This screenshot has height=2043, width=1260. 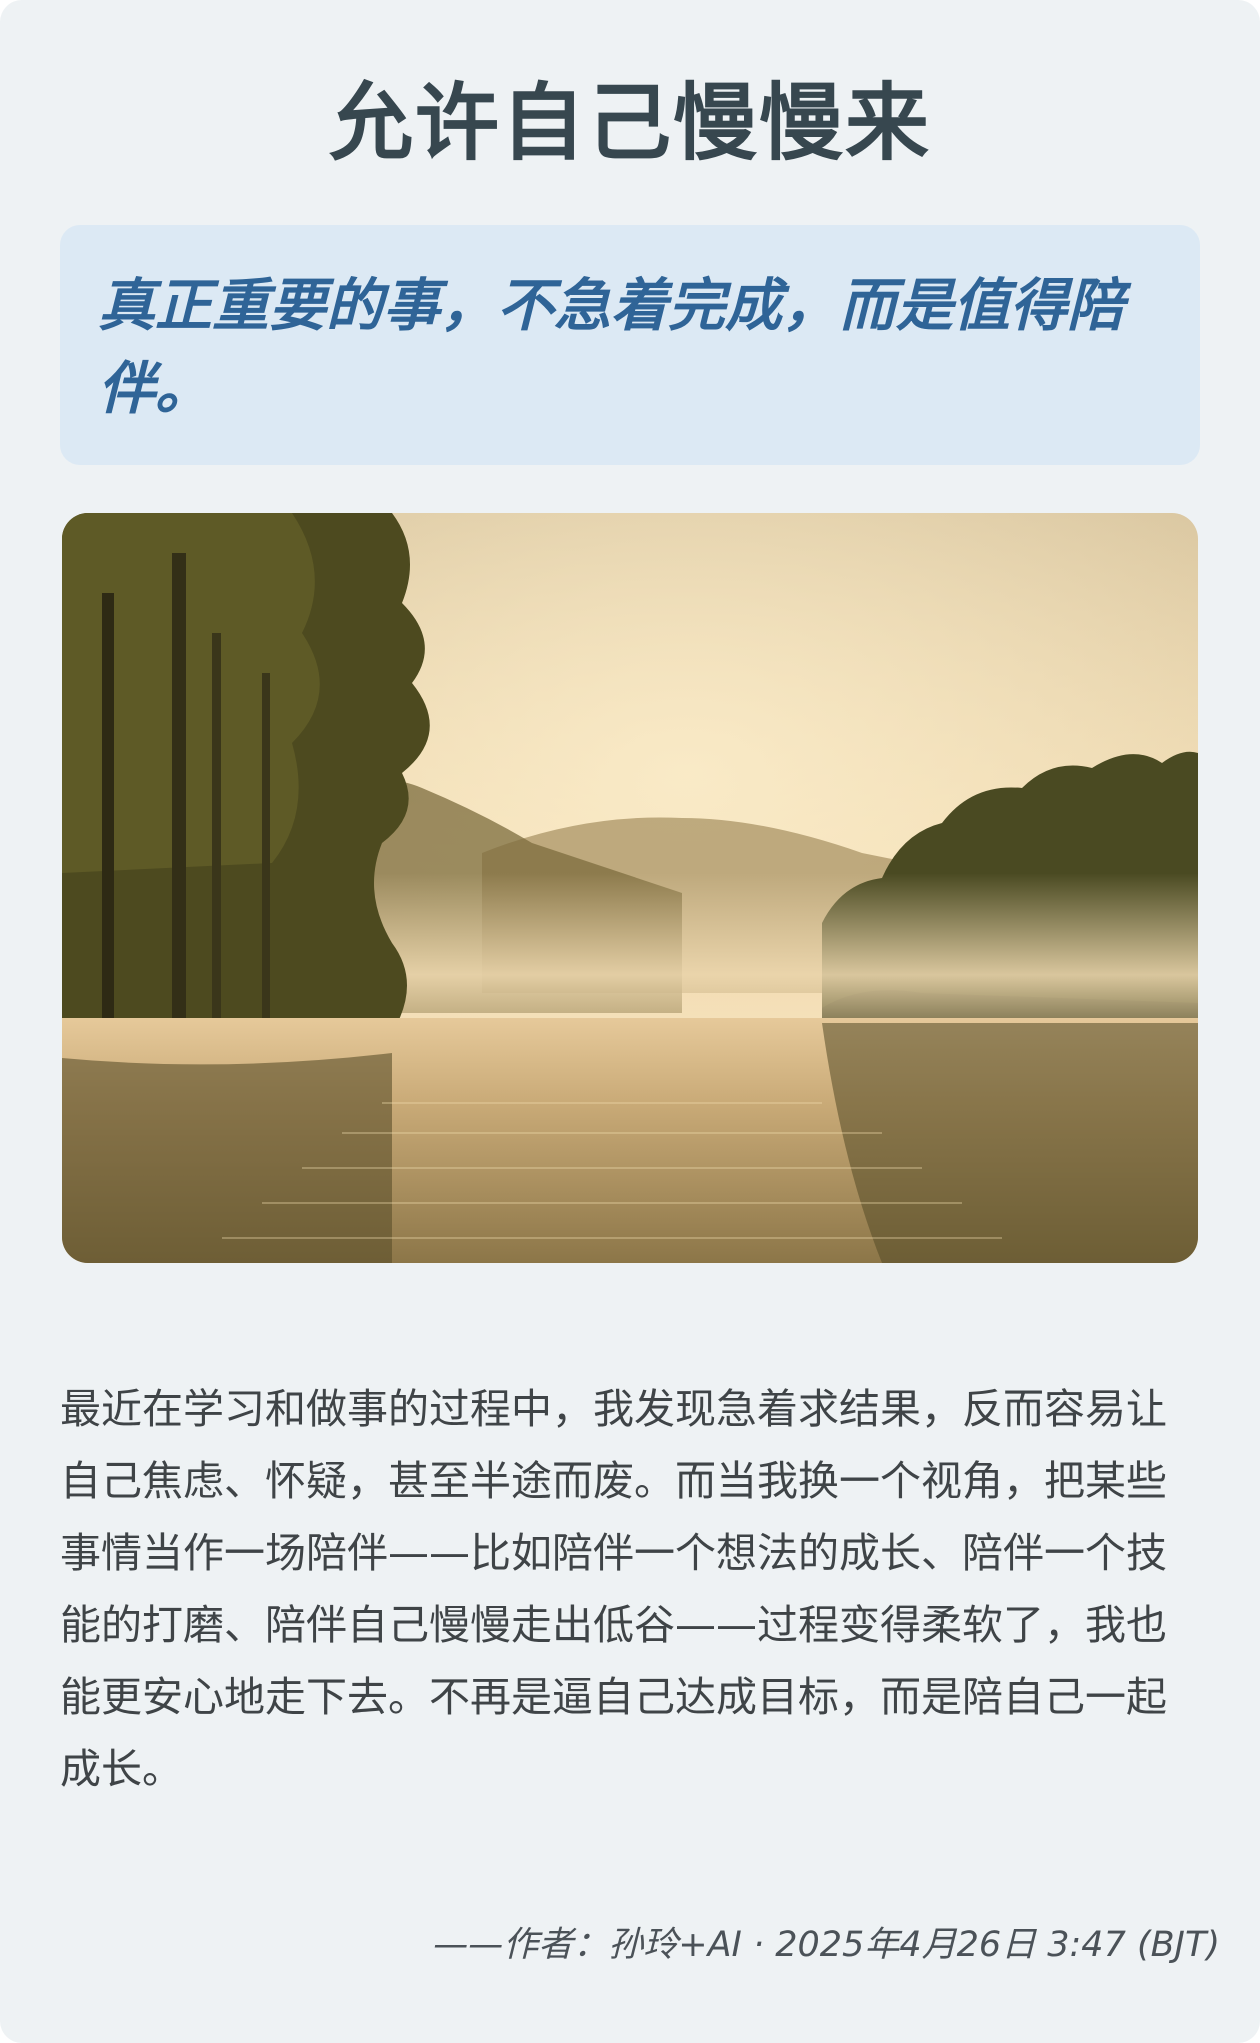 I want to click on quote-callout: 真正重要的事，不急着完成，而是值得陪伴。, so click(x=630, y=345).